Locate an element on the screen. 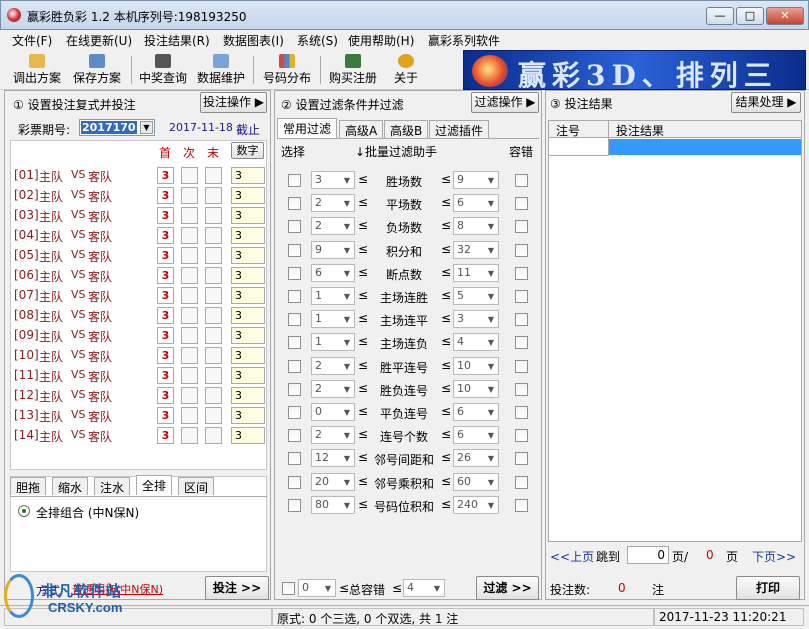 The width and height of the screenshot is (809, 629). selected-row is located at coordinates (705, 147).